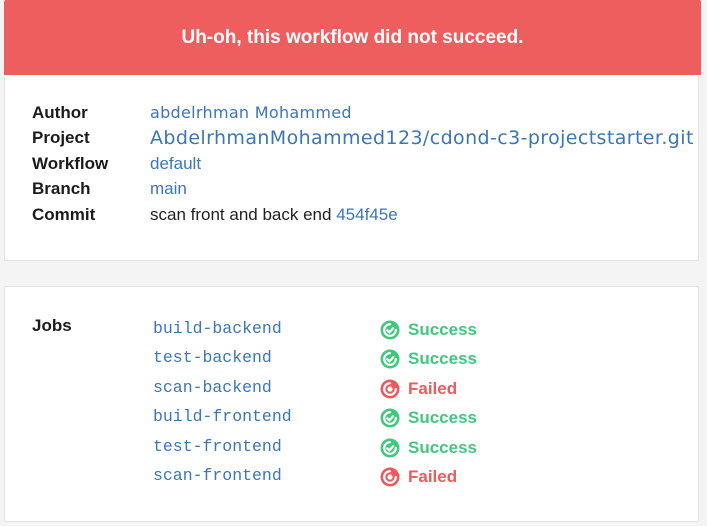  What do you see at coordinates (70, 163) in the screenshot?
I see `workflow-label: Workflow` at bounding box center [70, 163].